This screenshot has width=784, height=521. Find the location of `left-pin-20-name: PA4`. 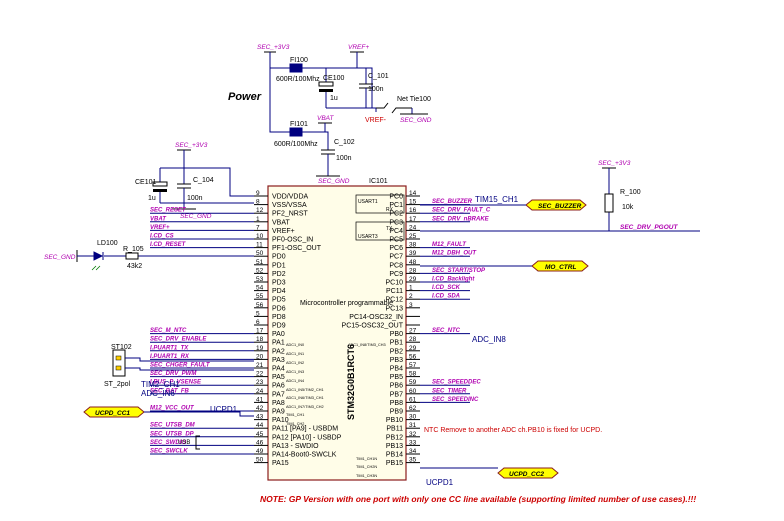

left-pin-20-name: PA4 is located at coordinates (278, 369).